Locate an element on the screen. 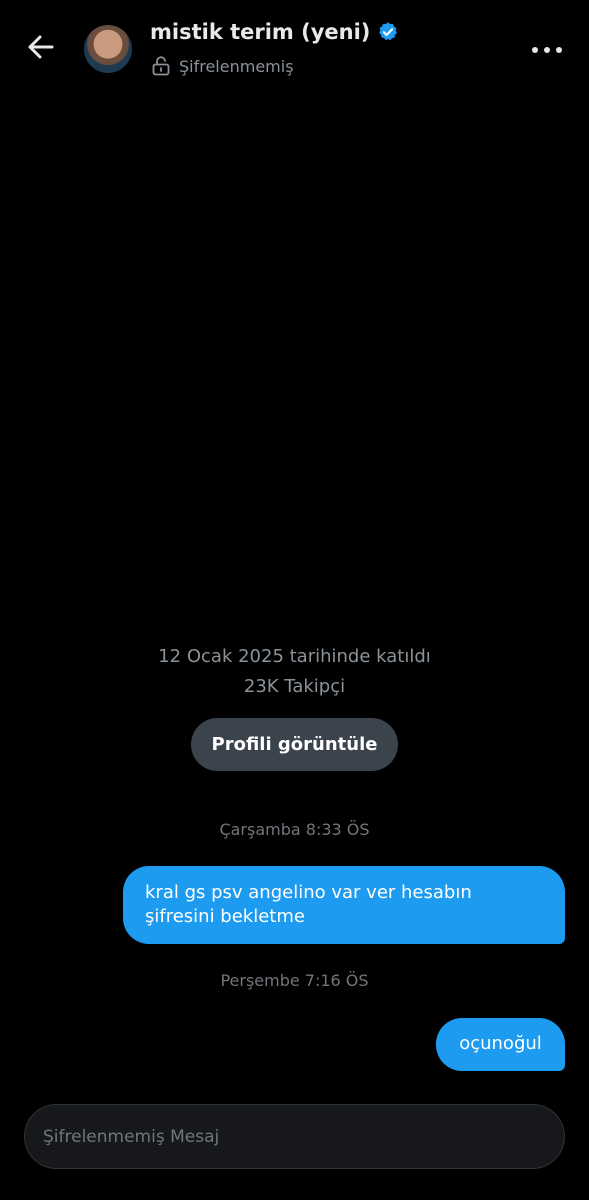 Image resolution: width=589 pixels, height=1200 pixels. back-button is located at coordinates (41, 47).